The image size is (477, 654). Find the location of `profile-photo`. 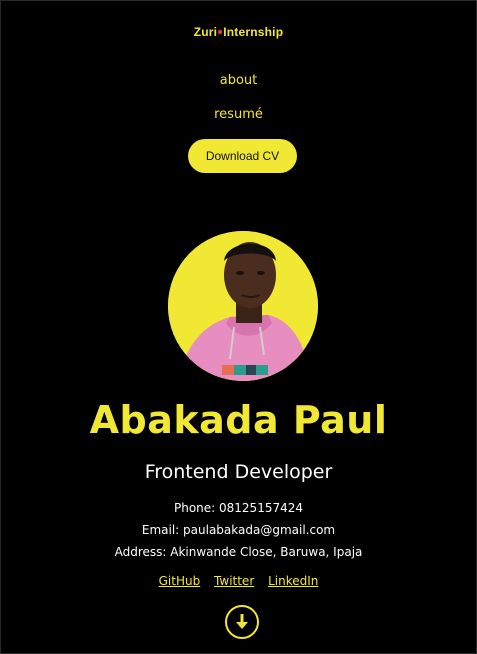

profile-photo is located at coordinates (243, 306).